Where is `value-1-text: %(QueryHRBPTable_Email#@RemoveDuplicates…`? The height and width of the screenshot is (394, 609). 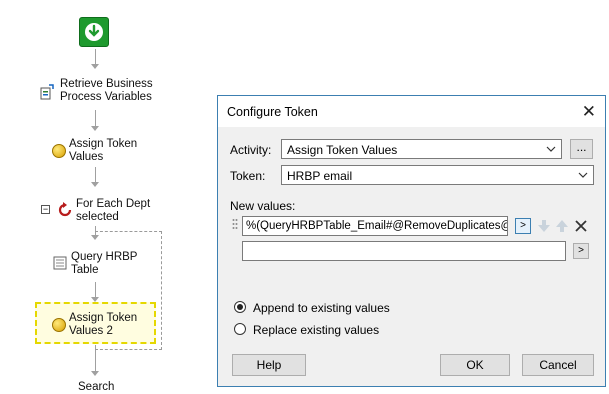 value-1-text: %(QueryHRBPTable_Email#@RemoveDuplicates… is located at coordinates (377, 226).